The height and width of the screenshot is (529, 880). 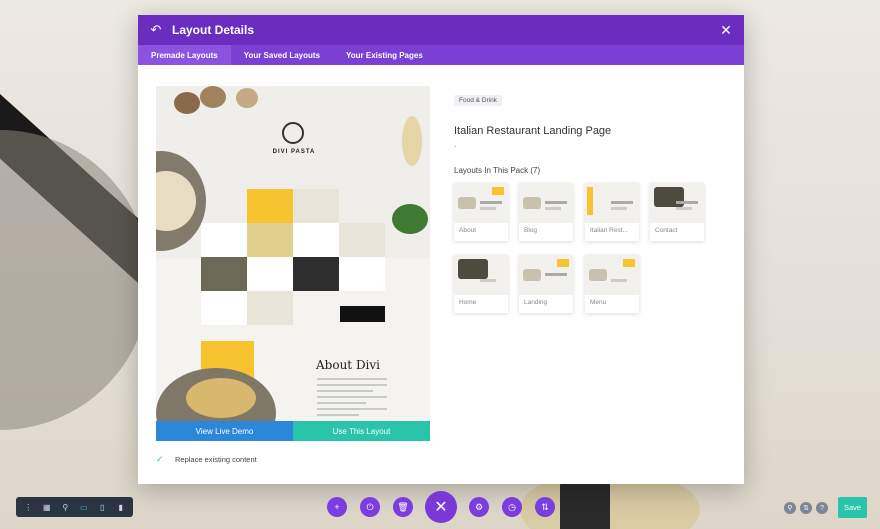 I want to click on layout-description: ., so click(x=455, y=144).